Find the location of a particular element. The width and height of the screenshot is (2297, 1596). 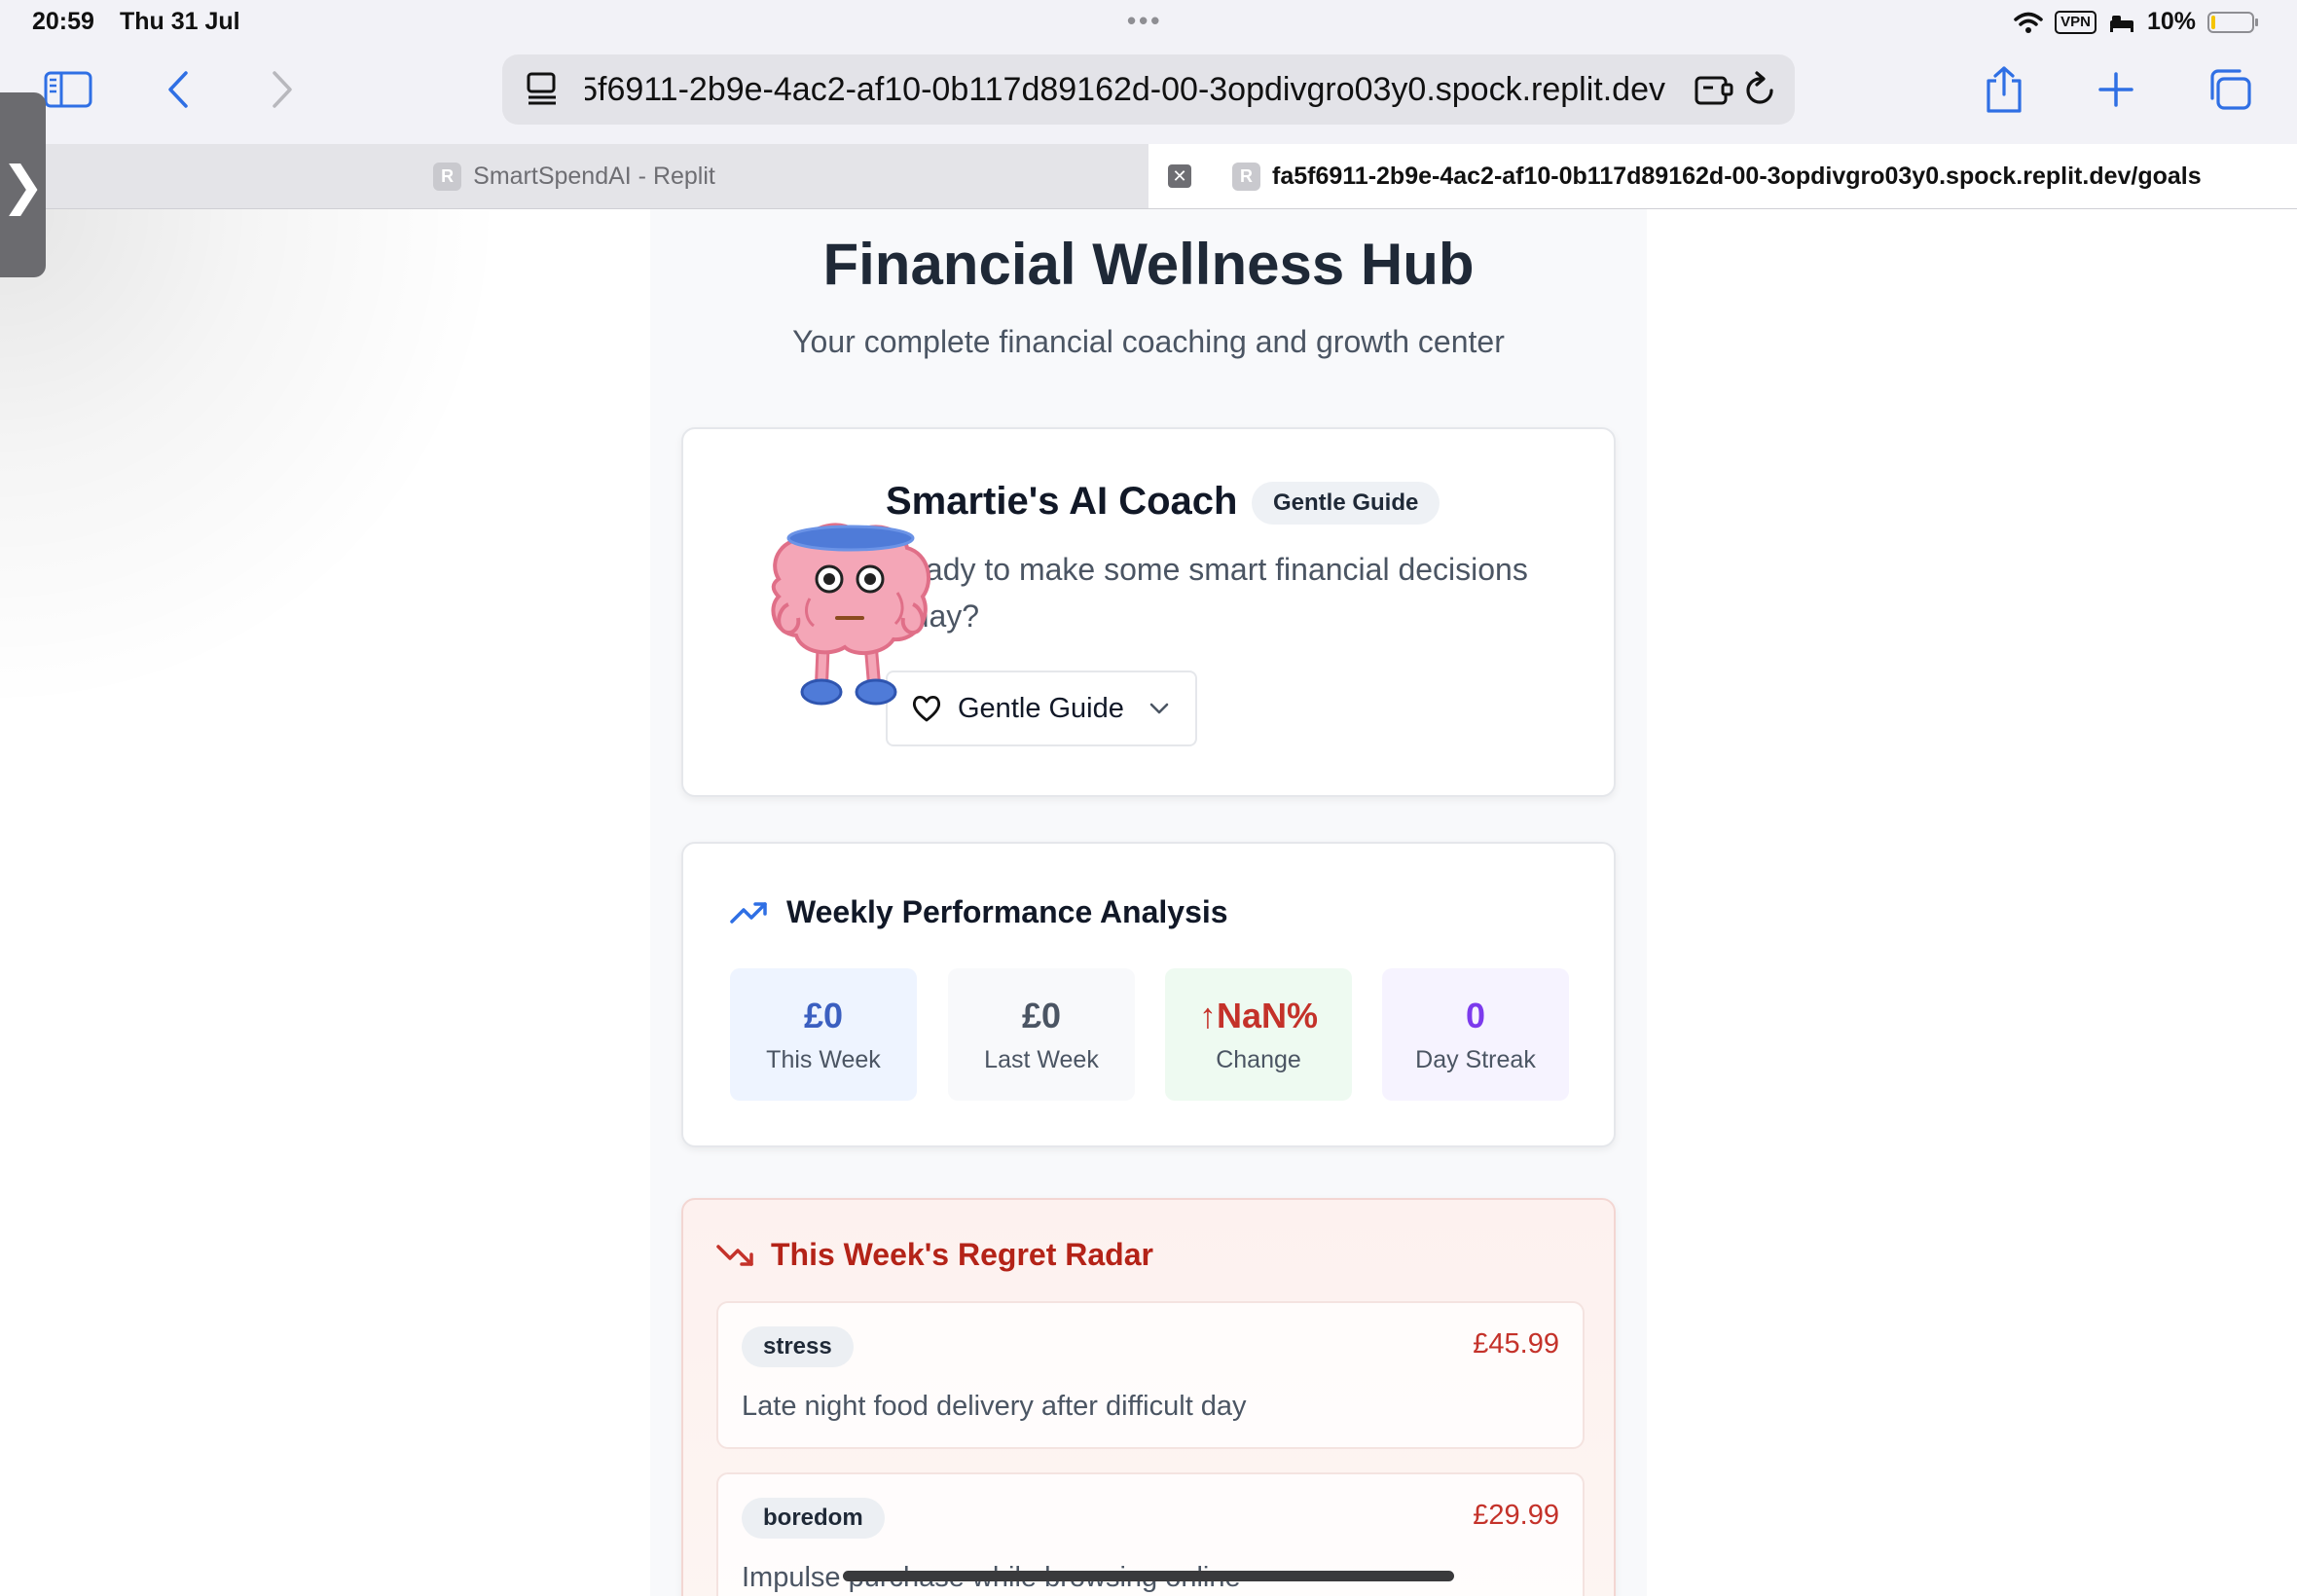

vpn-badge: VPN is located at coordinates (2075, 22).